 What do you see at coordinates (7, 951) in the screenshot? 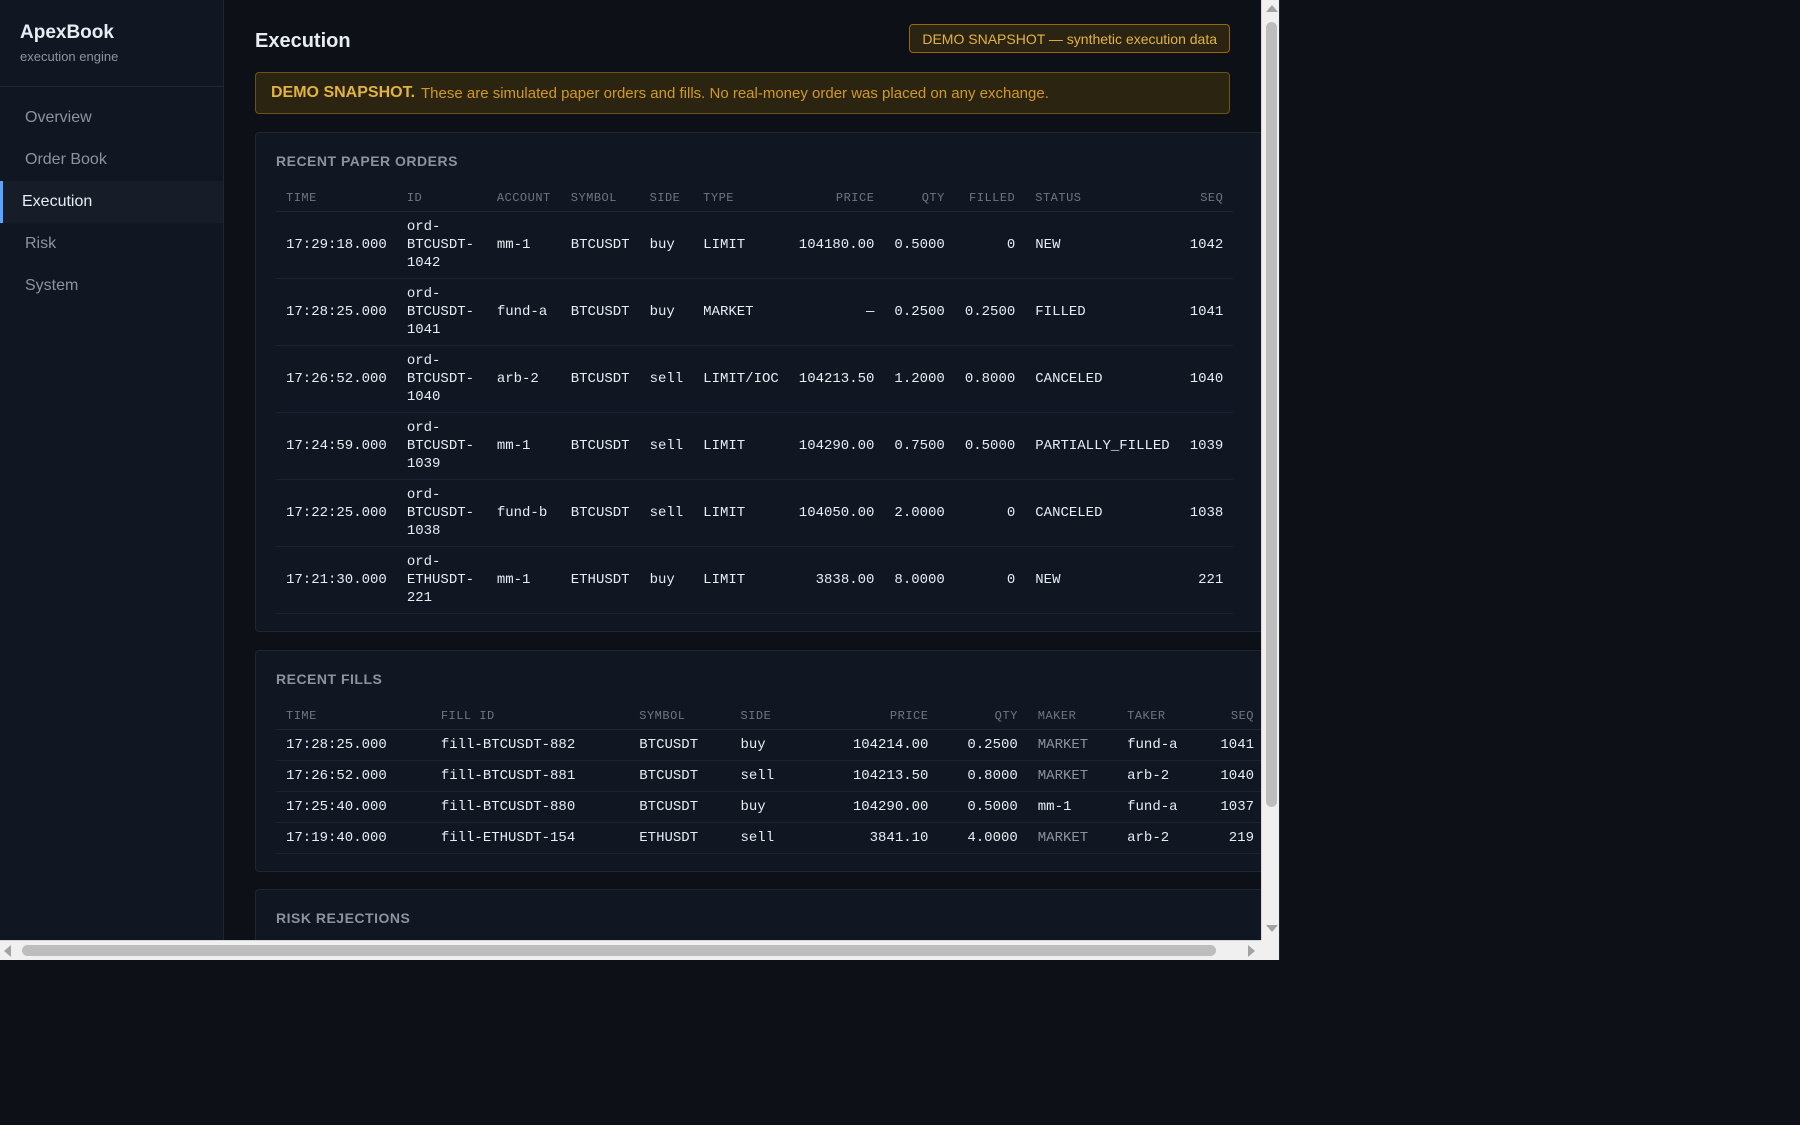
I see `scroll-left-arrow-icon` at bounding box center [7, 951].